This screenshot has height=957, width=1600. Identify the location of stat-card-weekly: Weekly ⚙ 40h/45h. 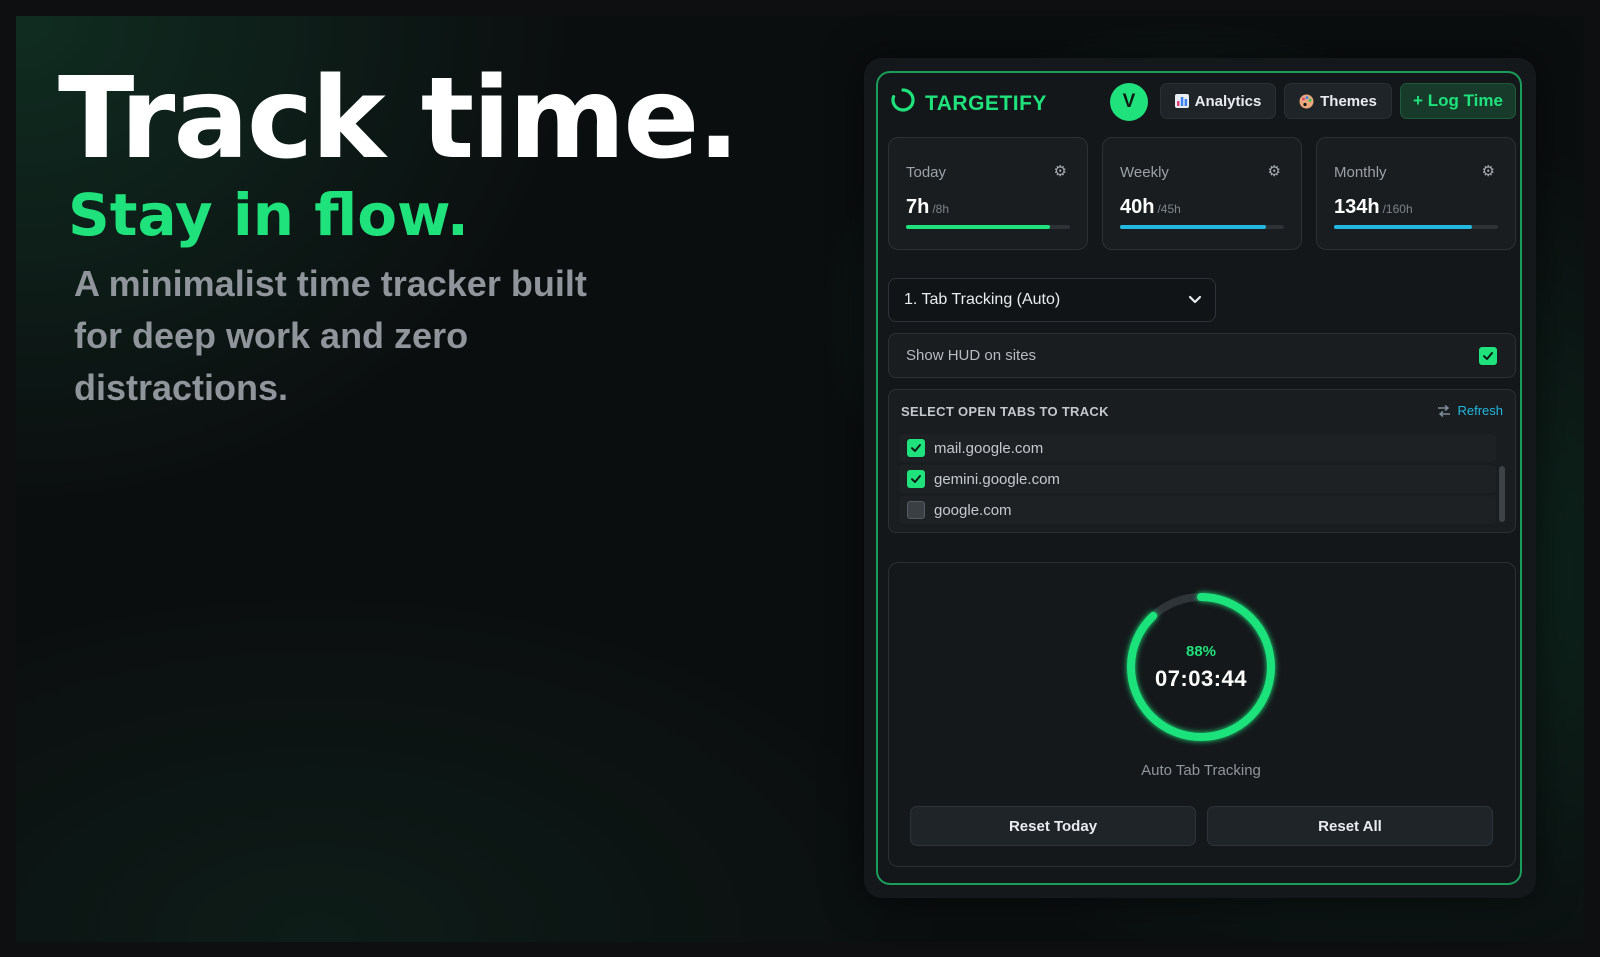
(1202, 193).